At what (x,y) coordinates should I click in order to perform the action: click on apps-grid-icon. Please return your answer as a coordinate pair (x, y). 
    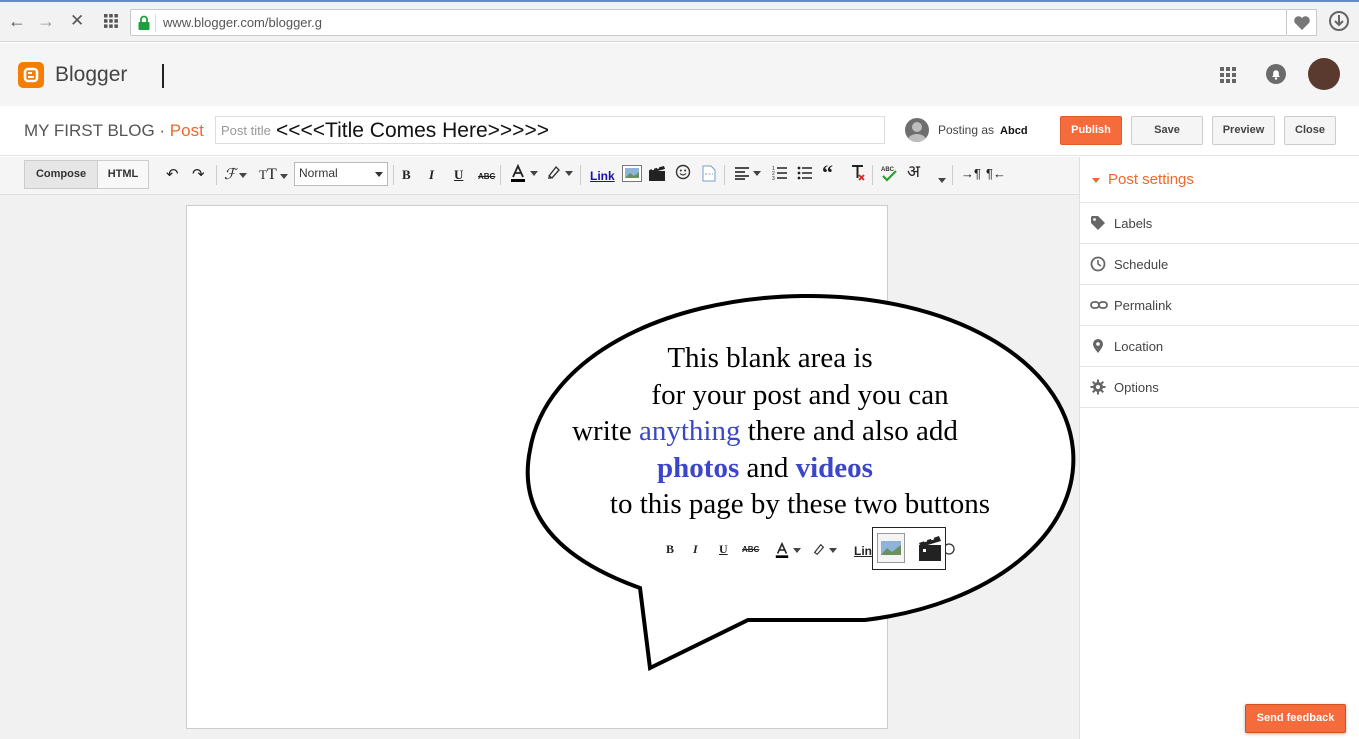
    Looking at the image, I should click on (1228, 77).